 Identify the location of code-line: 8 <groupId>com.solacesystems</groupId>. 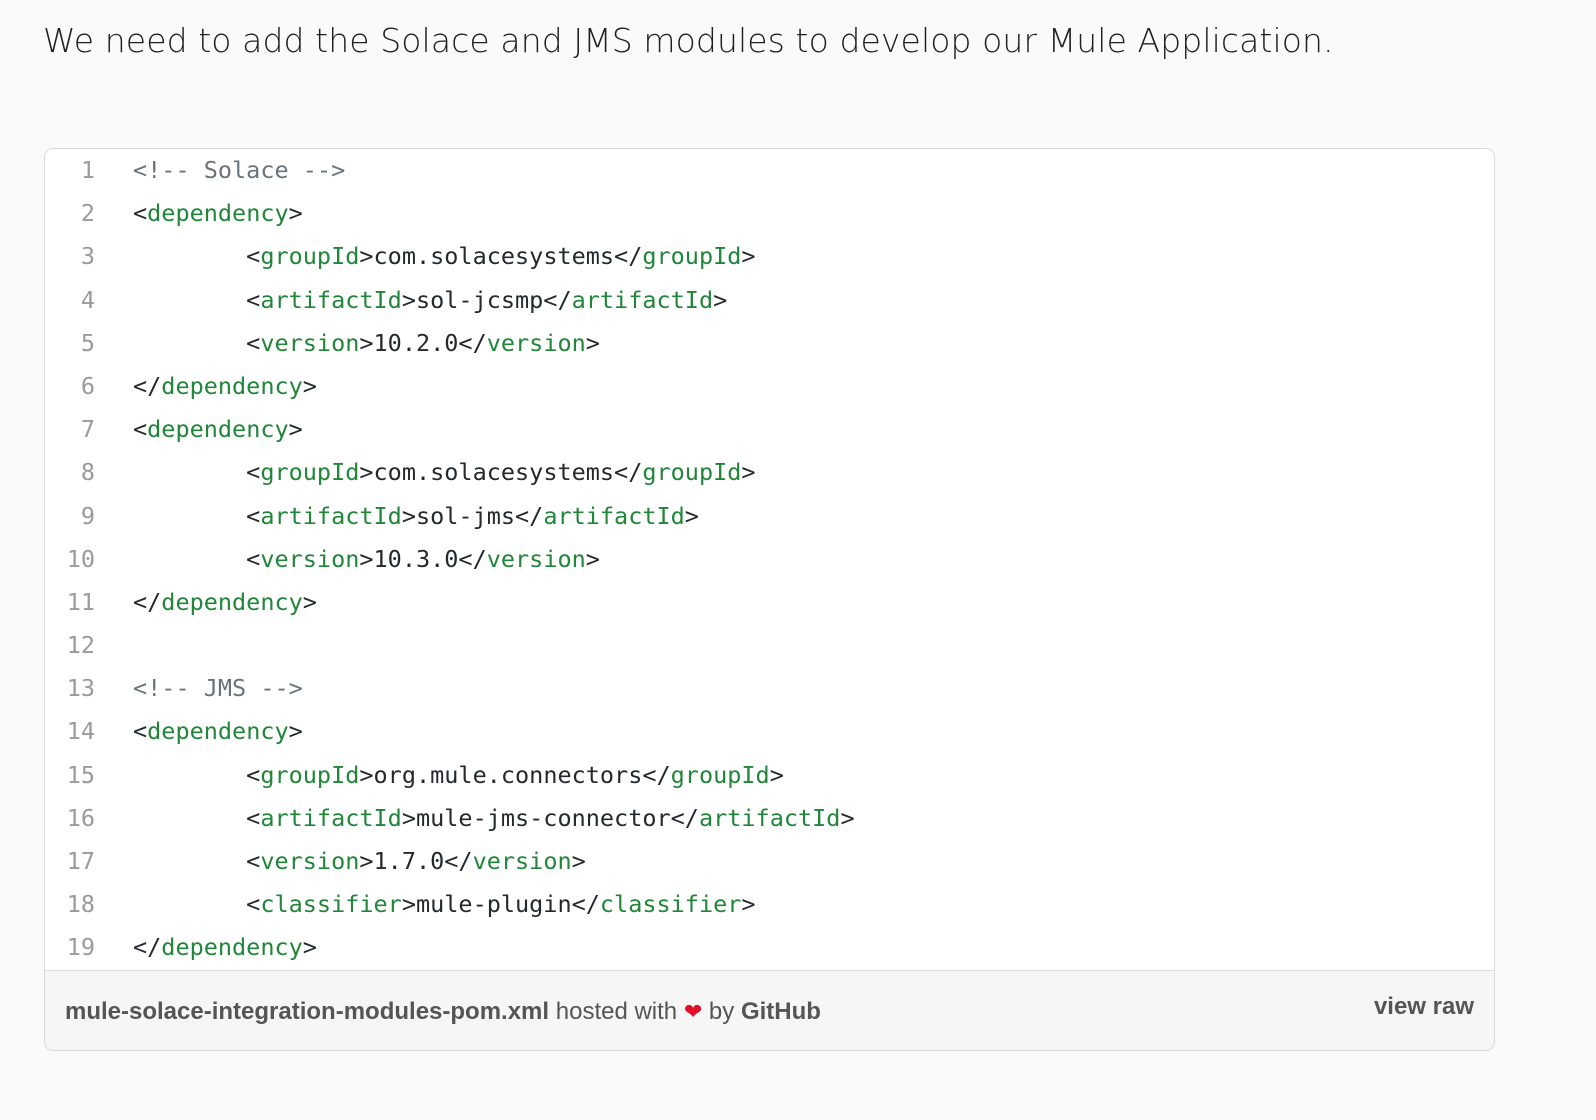
(769, 472).